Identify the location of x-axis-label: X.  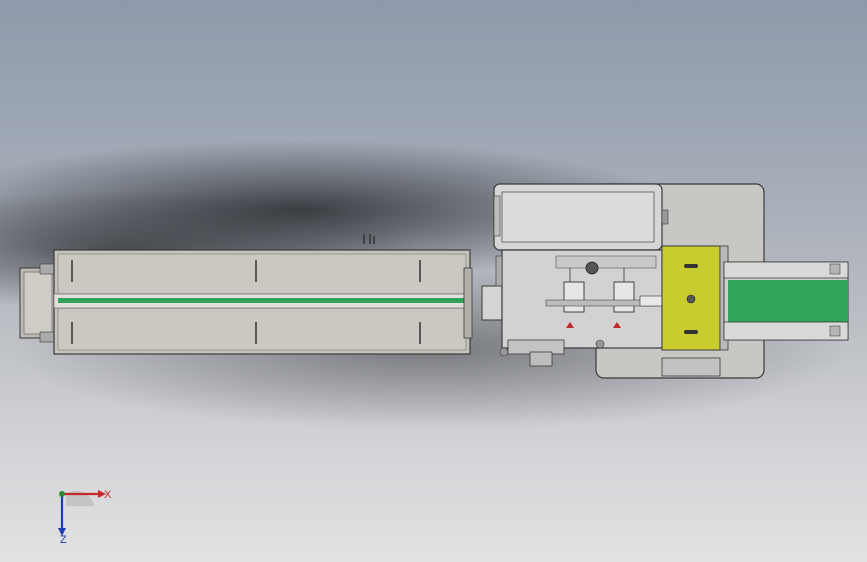
(108, 495).